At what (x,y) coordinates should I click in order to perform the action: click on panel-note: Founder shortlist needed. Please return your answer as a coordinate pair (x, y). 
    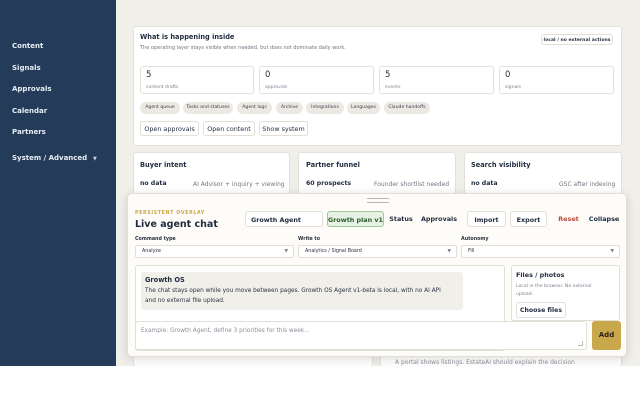
    Looking at the image, I should click on (412, 184).